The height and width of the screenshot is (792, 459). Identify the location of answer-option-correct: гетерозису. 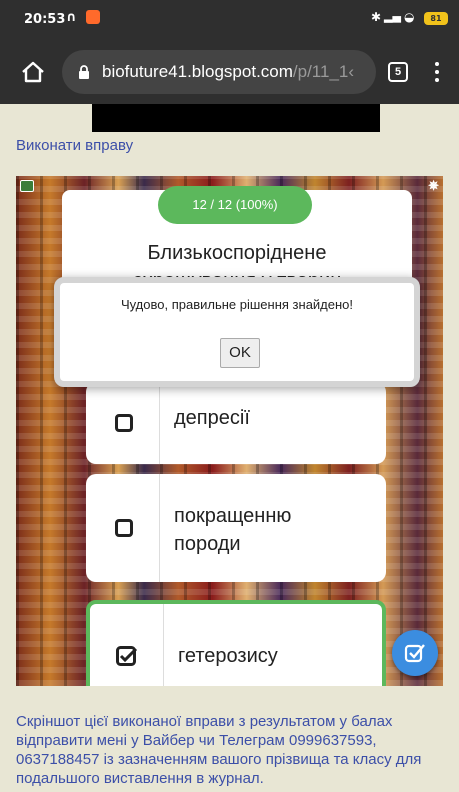
(236, 643).